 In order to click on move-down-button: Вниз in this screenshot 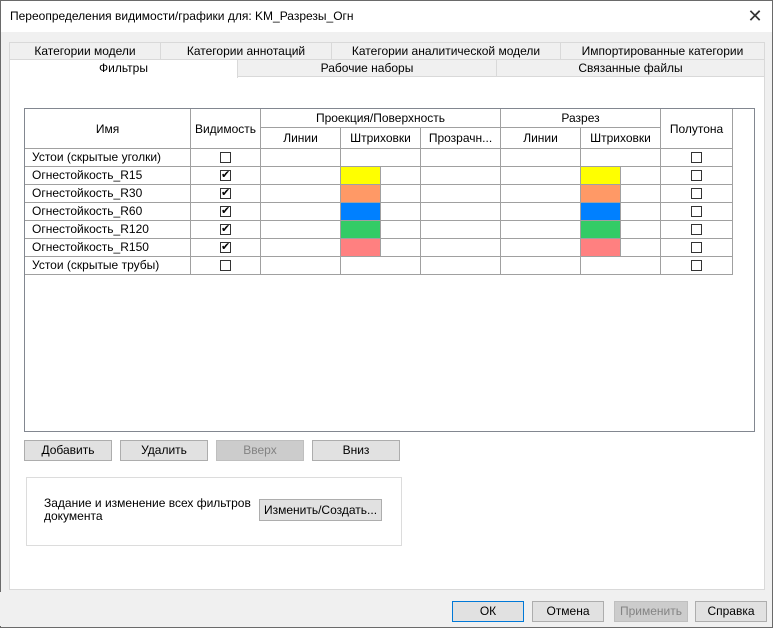, I will do `click(356, 450)`.